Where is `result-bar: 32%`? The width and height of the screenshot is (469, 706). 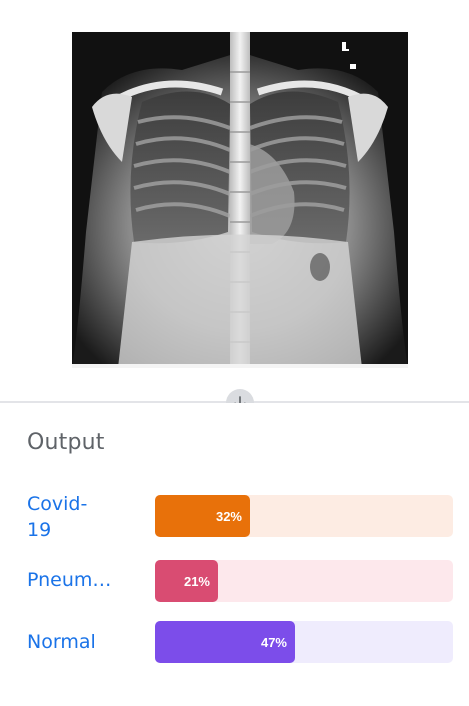 result-bar: 32% is located at coordinates (202, 516).